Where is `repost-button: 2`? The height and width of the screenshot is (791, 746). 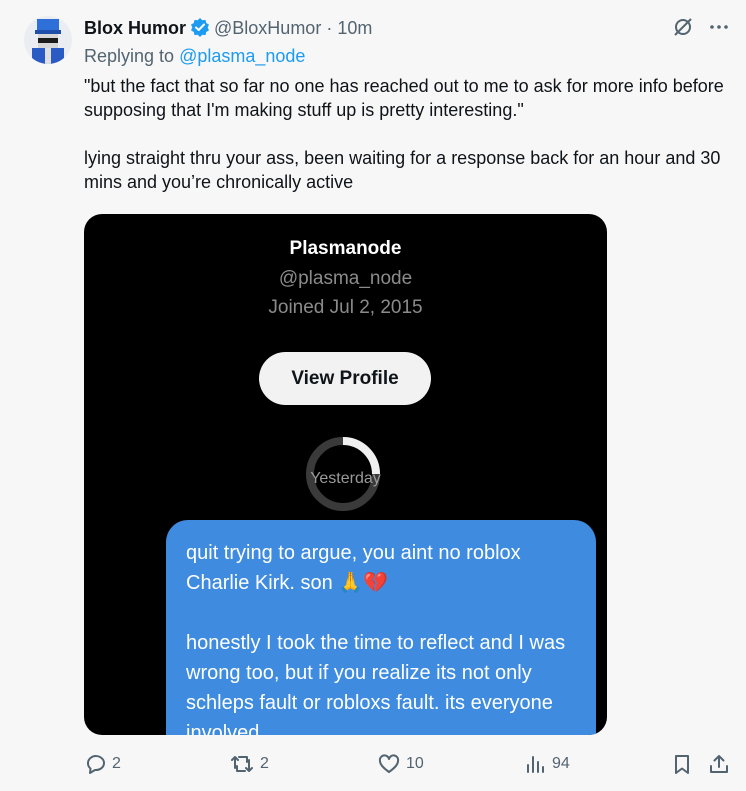 repost-button: 2 is located at coordinates (249, 764).